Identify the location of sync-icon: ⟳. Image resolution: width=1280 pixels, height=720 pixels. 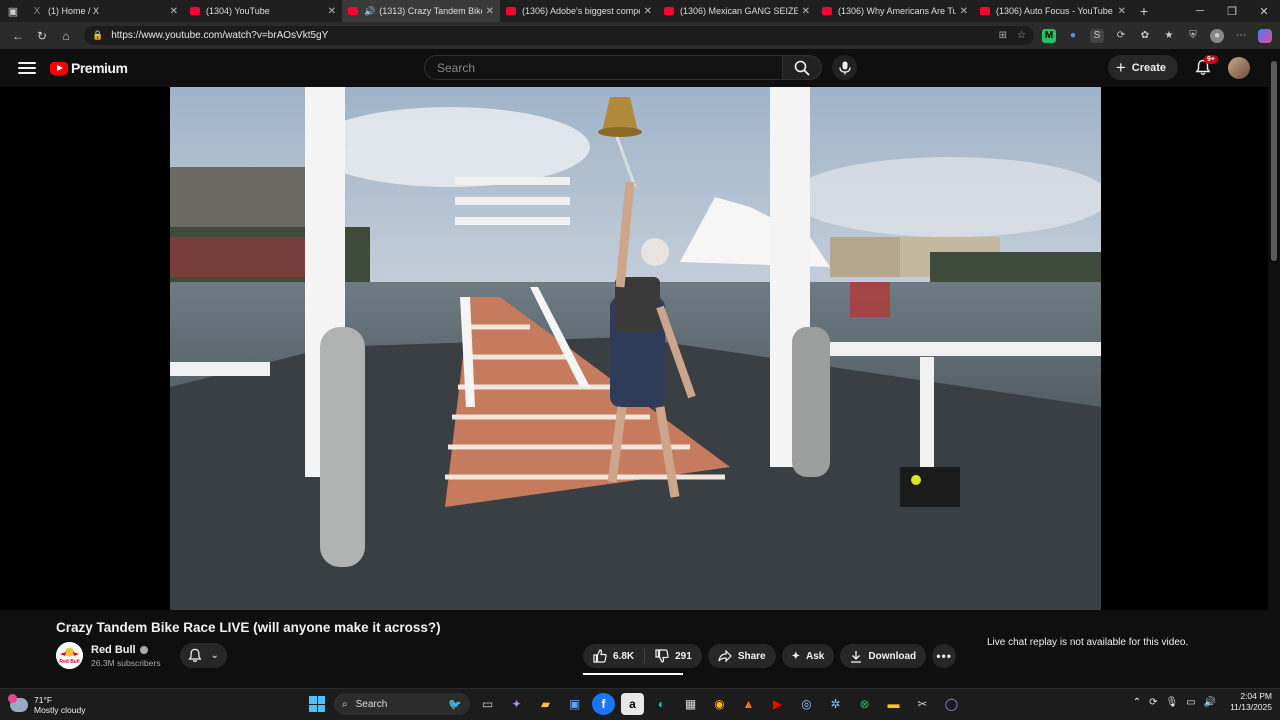
(1121, 36).